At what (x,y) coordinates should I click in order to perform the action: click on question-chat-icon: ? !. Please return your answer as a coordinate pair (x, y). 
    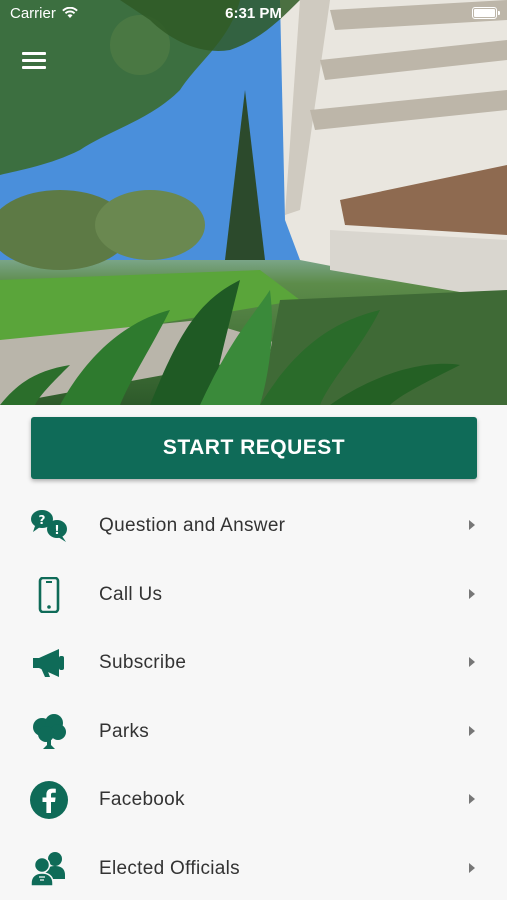
    Looking at the image, I should click on (49, 526).